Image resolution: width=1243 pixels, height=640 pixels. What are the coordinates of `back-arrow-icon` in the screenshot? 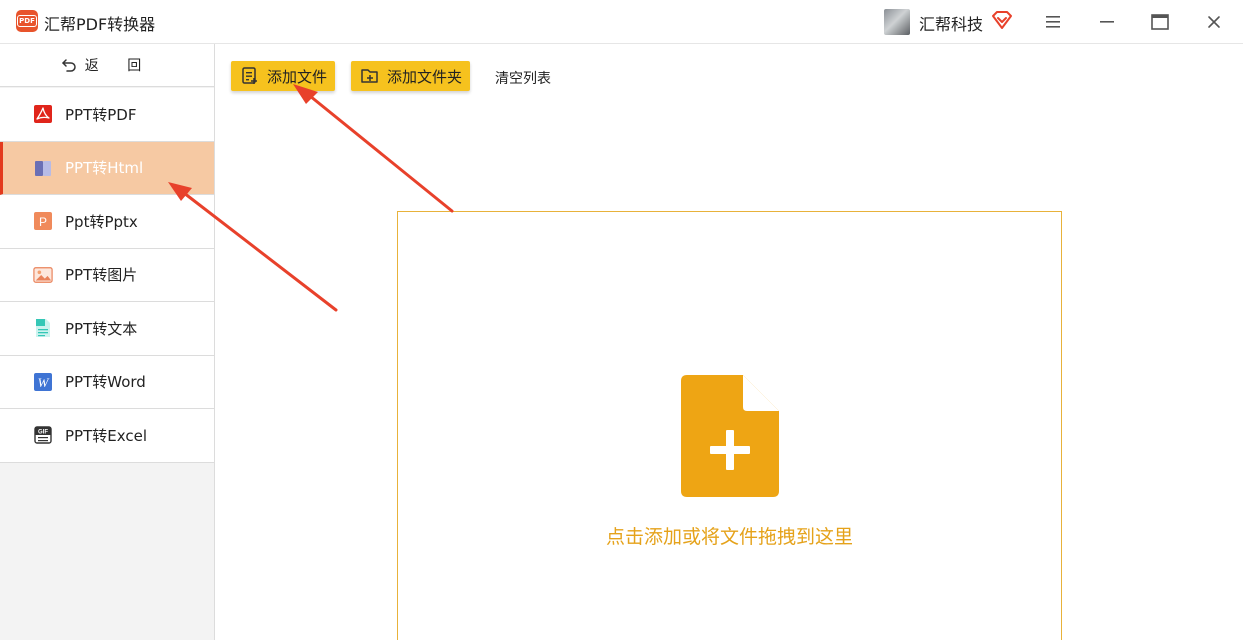 It's located at (69, 65).